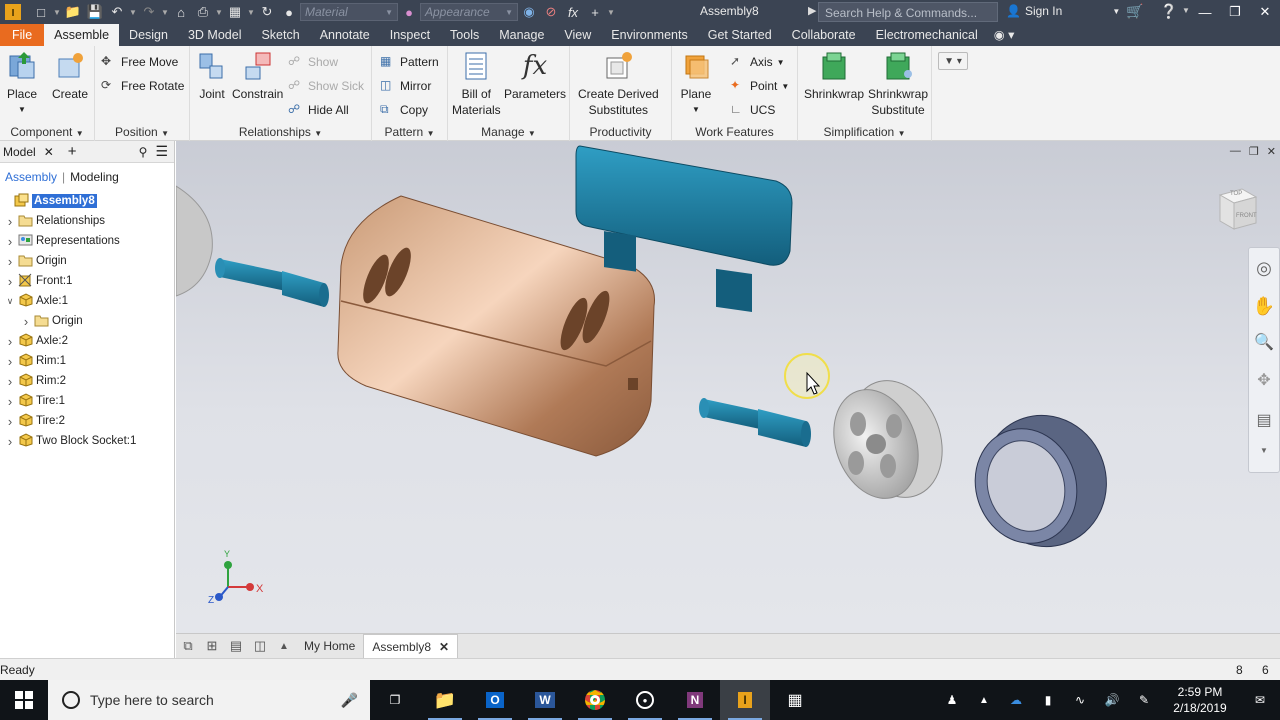 This screenshot has height=720, width=1280. I want to click on panel-label-component: Component ▼, so click(47, 132).